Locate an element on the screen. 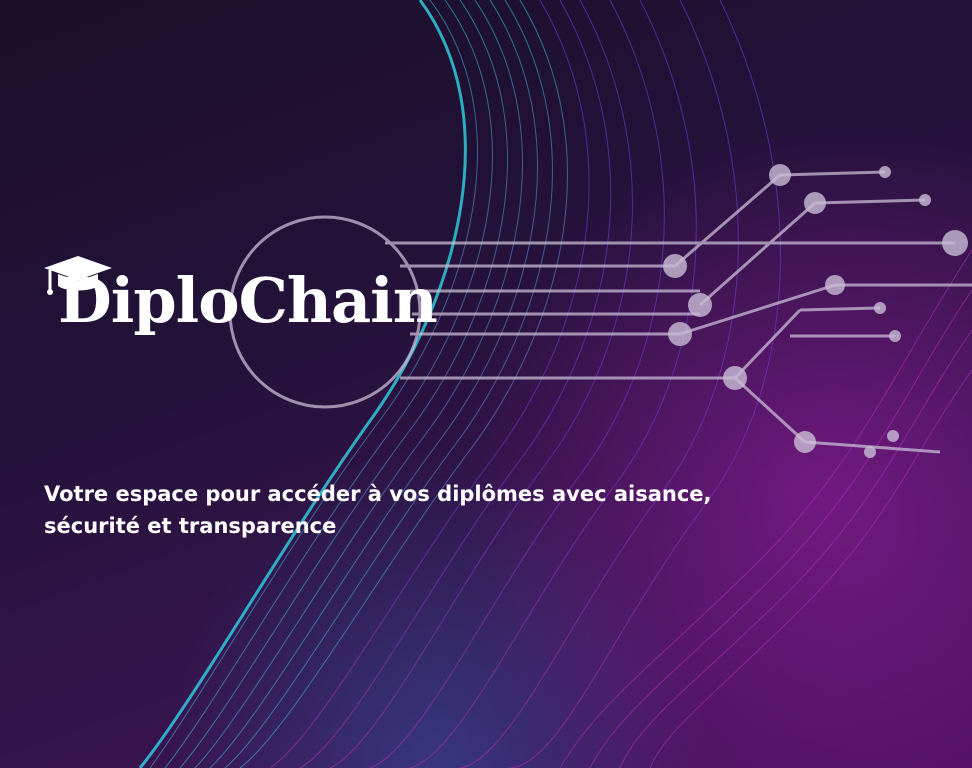  tagline-line-2: sécurité et transparence is located at coordinates (190, 526).